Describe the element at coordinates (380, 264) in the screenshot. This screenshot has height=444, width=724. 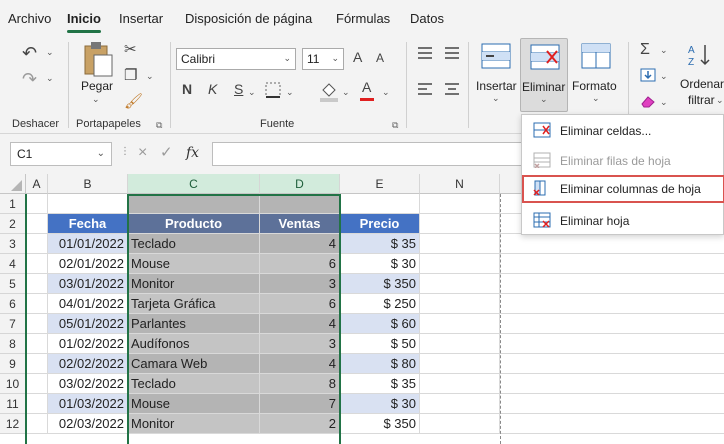
I see `table-cell: $ 30` at that location.